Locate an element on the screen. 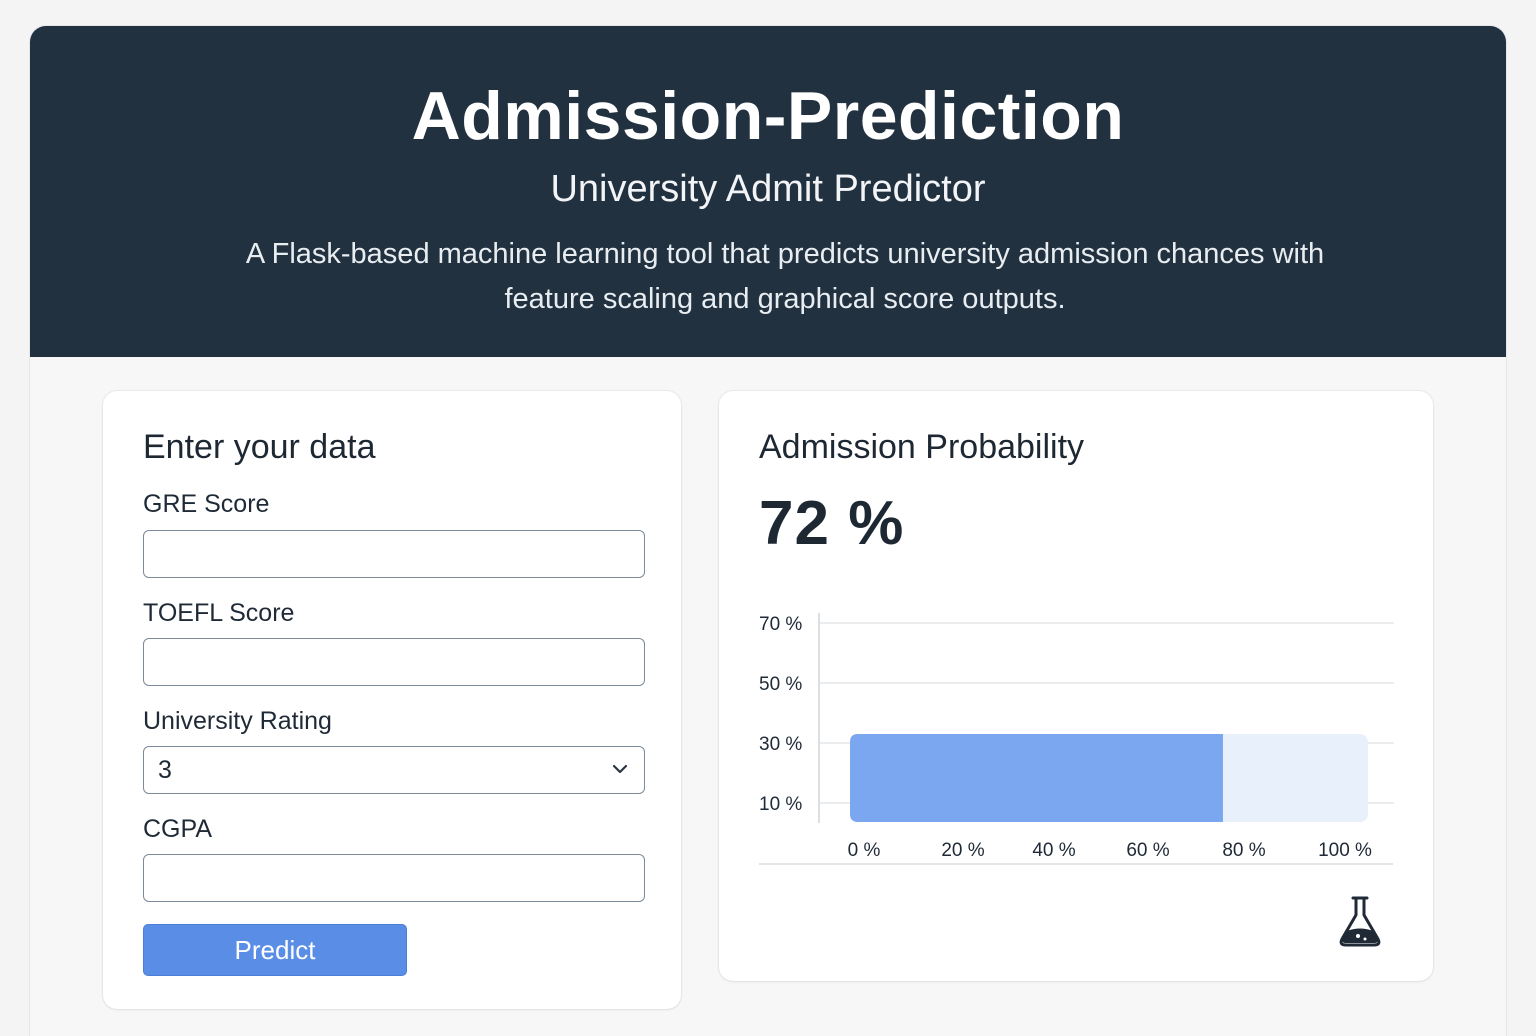 This screenshot has height=1036, width=1536. x-tick-label: 20 % is located at coordinates (962, 850).